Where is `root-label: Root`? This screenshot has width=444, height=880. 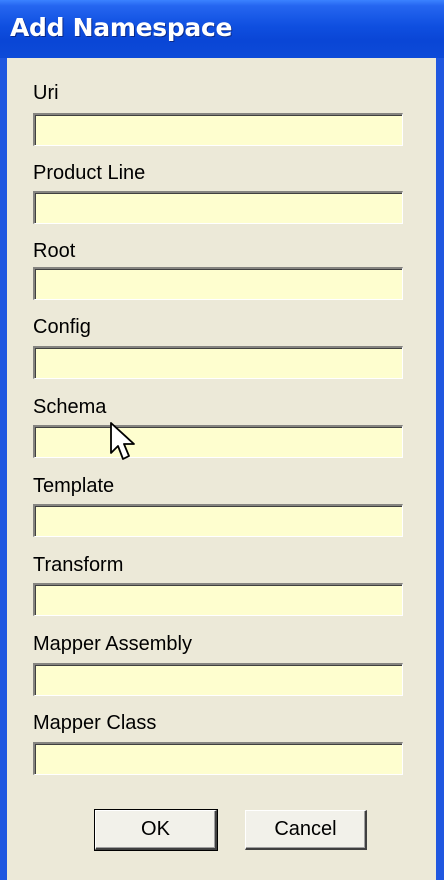 root-label: Root is located at coordinates (54, 251).